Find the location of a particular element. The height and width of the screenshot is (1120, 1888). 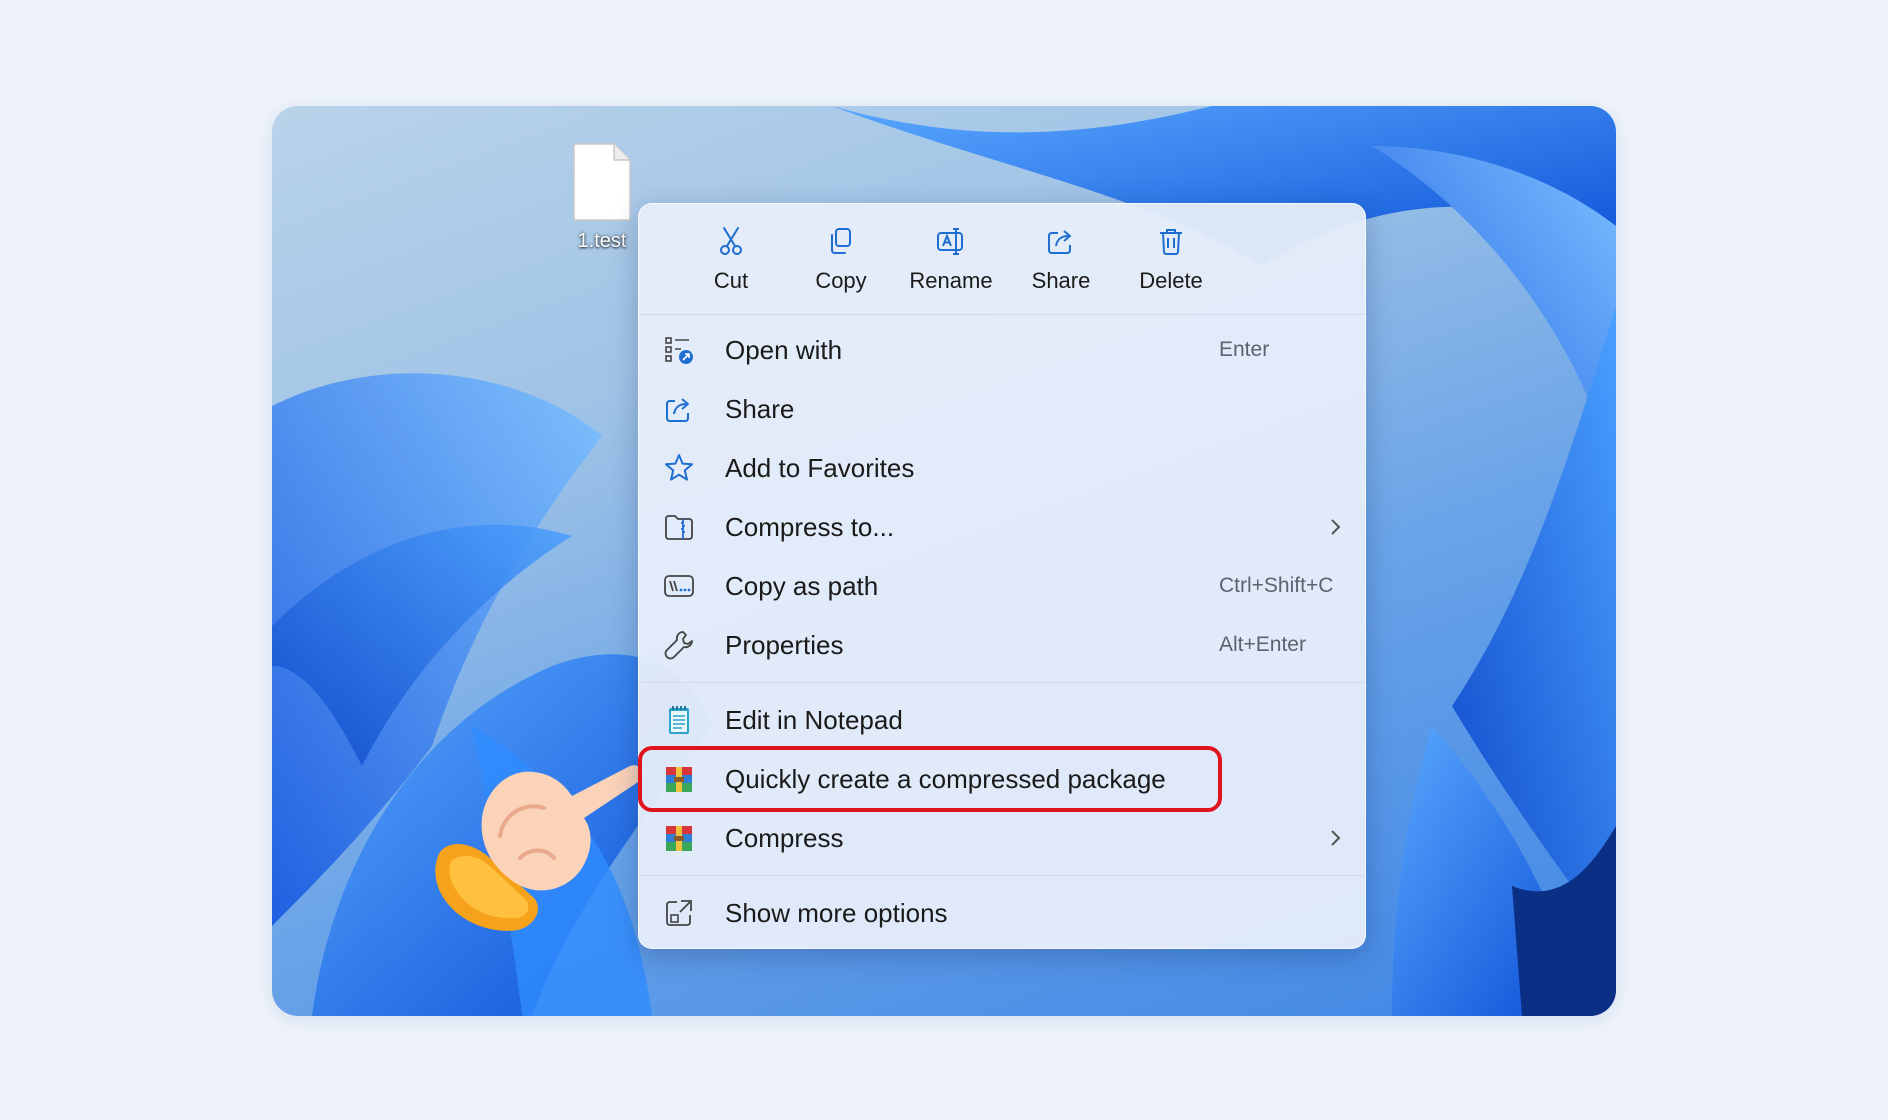

notepad-icon is located at coordinates (679, 720).